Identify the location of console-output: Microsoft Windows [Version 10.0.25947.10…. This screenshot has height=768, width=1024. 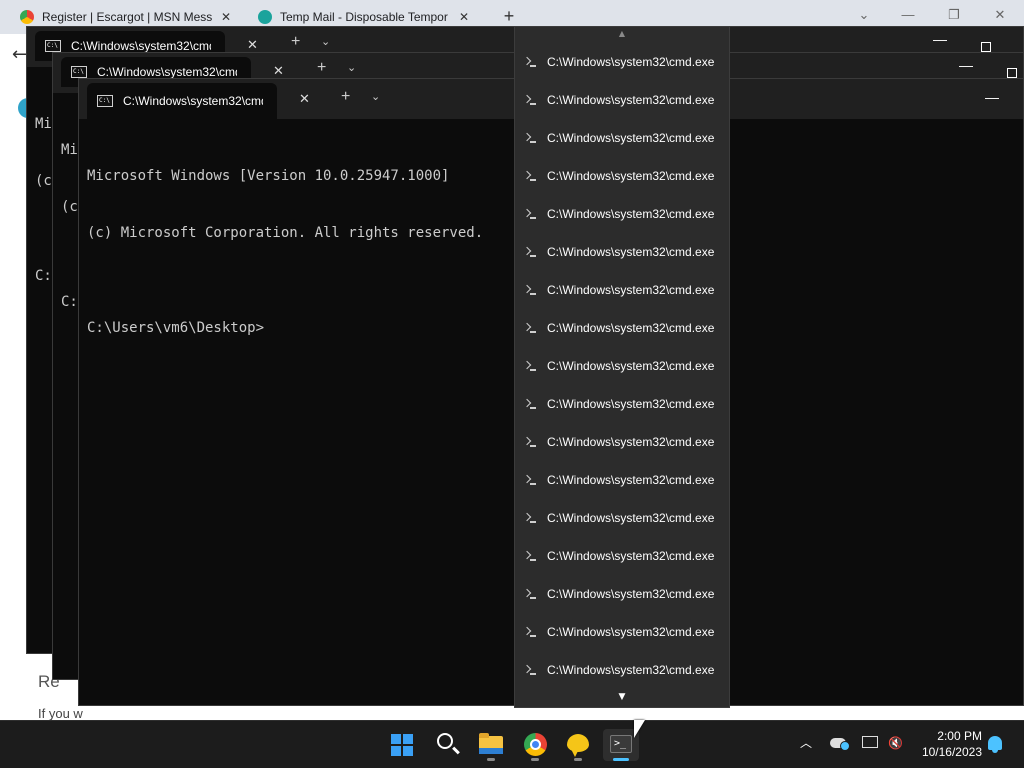
(285, 252).